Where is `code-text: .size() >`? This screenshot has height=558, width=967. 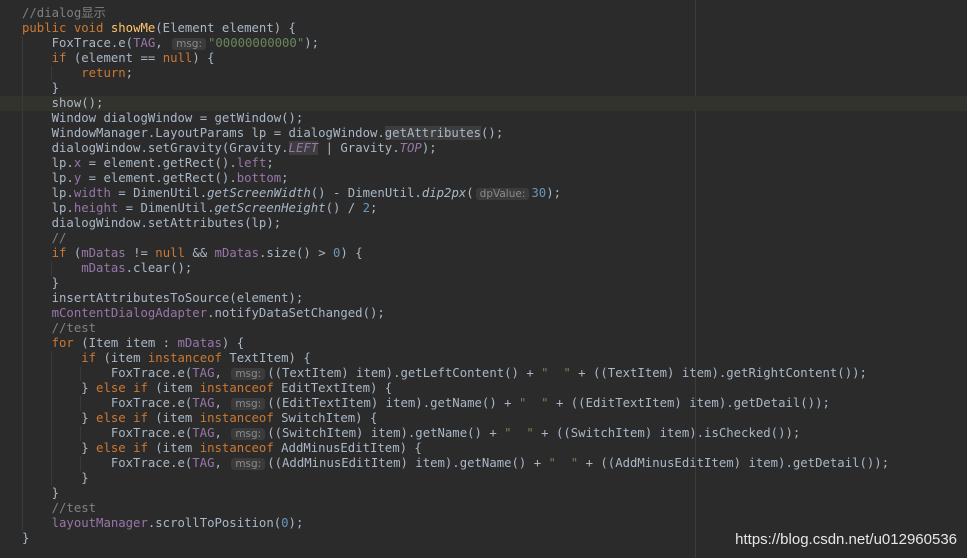
code-text: .size() > is located at coordinates (296, 253).